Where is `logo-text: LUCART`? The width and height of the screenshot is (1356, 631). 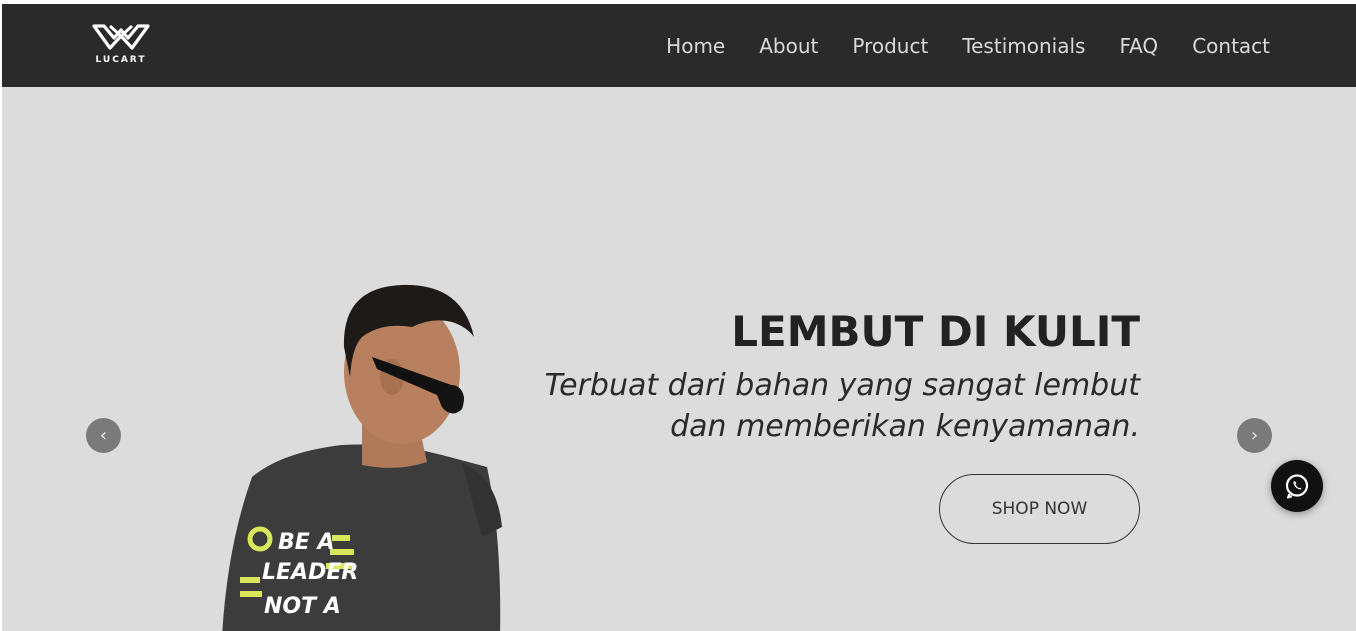
logo-text: LUCART is located at coordinates (121, 60).